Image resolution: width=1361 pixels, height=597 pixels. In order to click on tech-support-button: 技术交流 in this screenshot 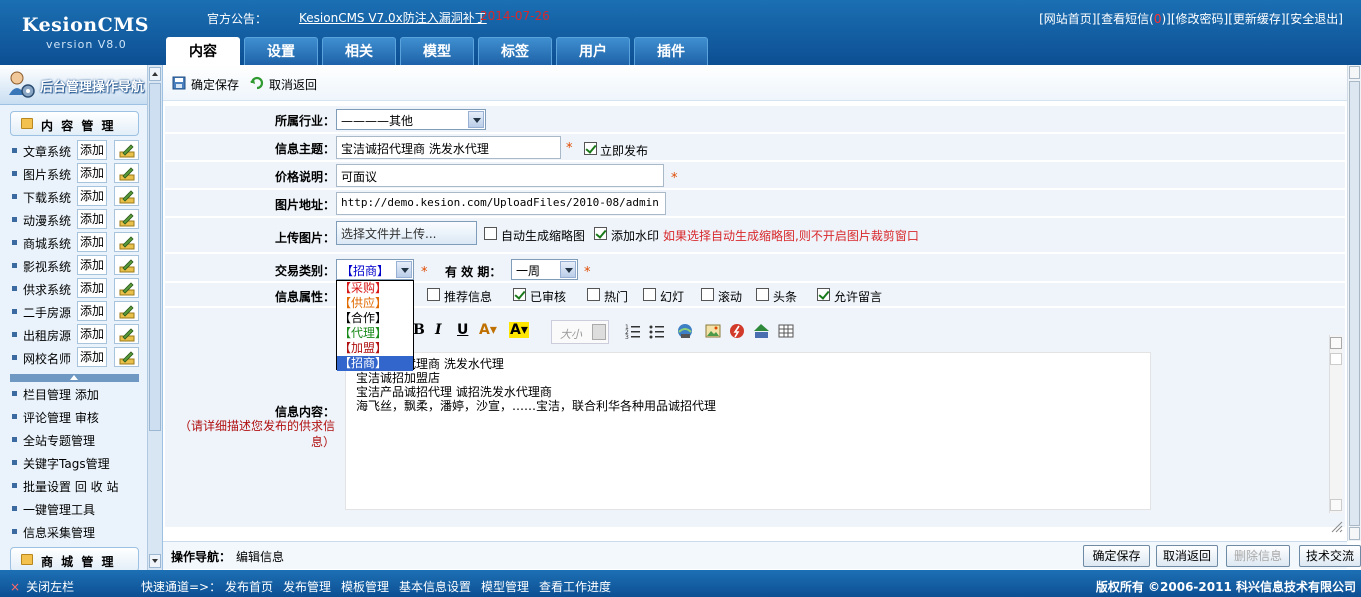, I will do `click(1330, 556)`.